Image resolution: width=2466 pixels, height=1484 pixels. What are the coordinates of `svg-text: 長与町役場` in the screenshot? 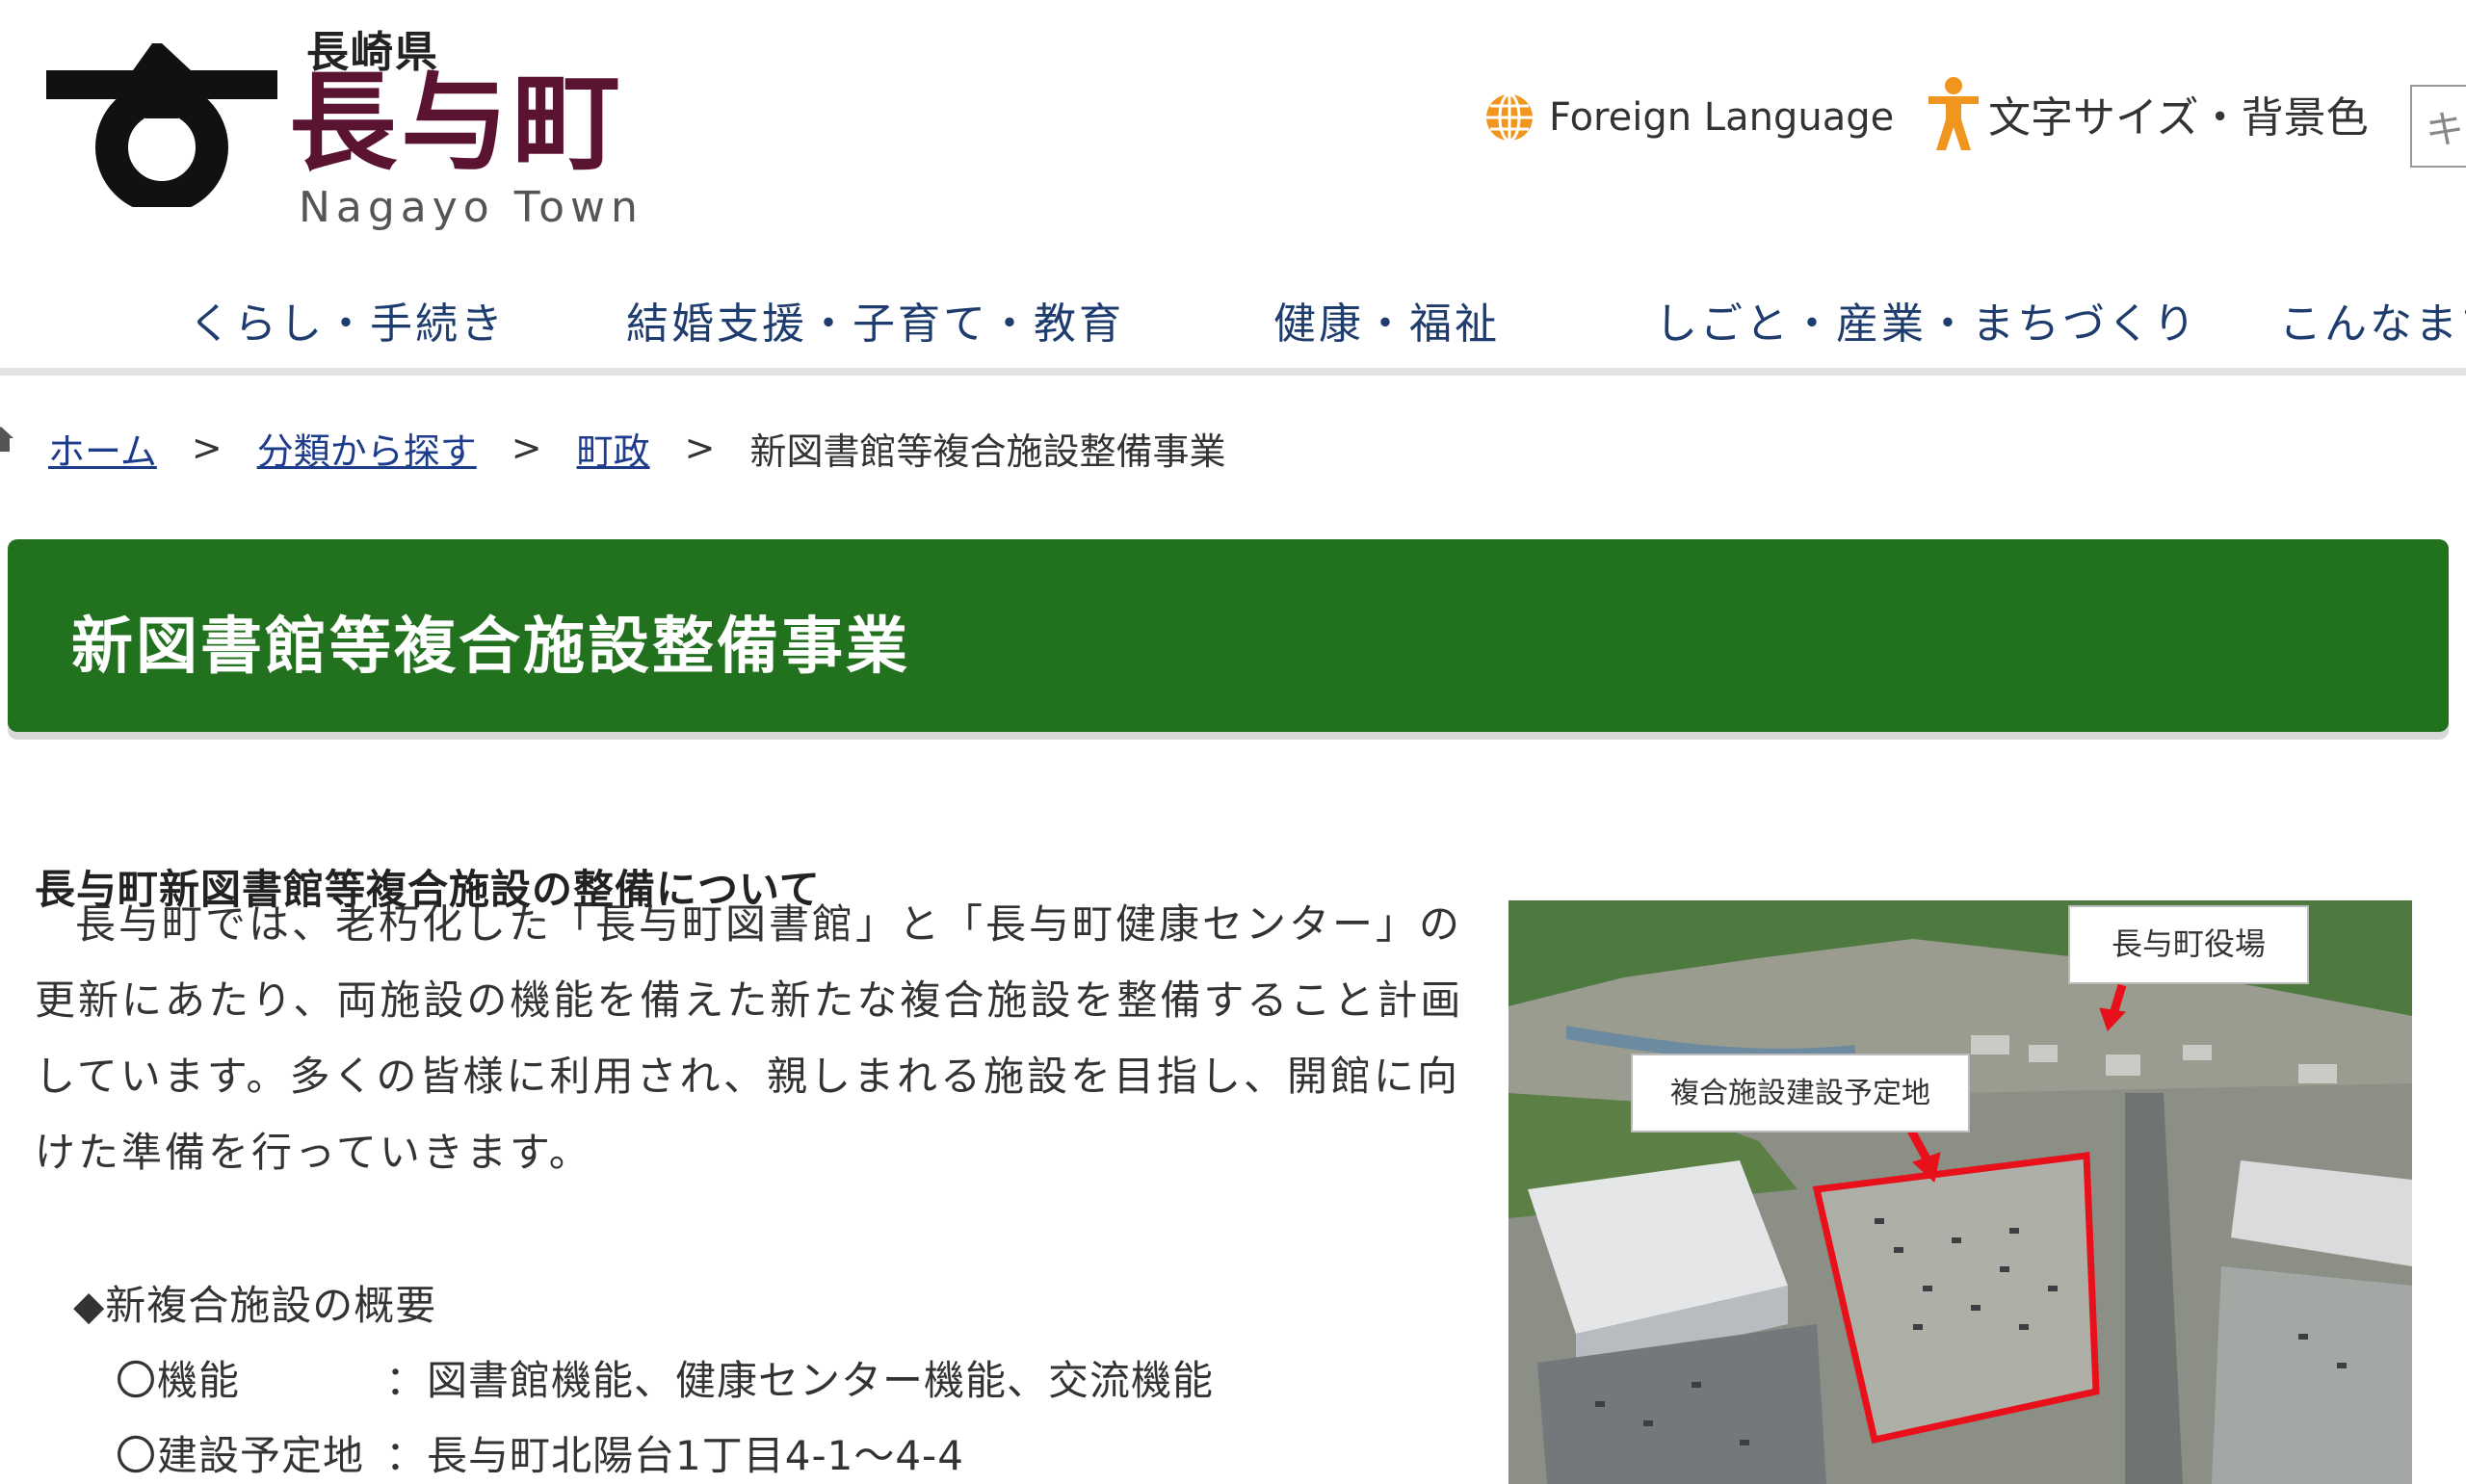 It's located at (2189, 943).